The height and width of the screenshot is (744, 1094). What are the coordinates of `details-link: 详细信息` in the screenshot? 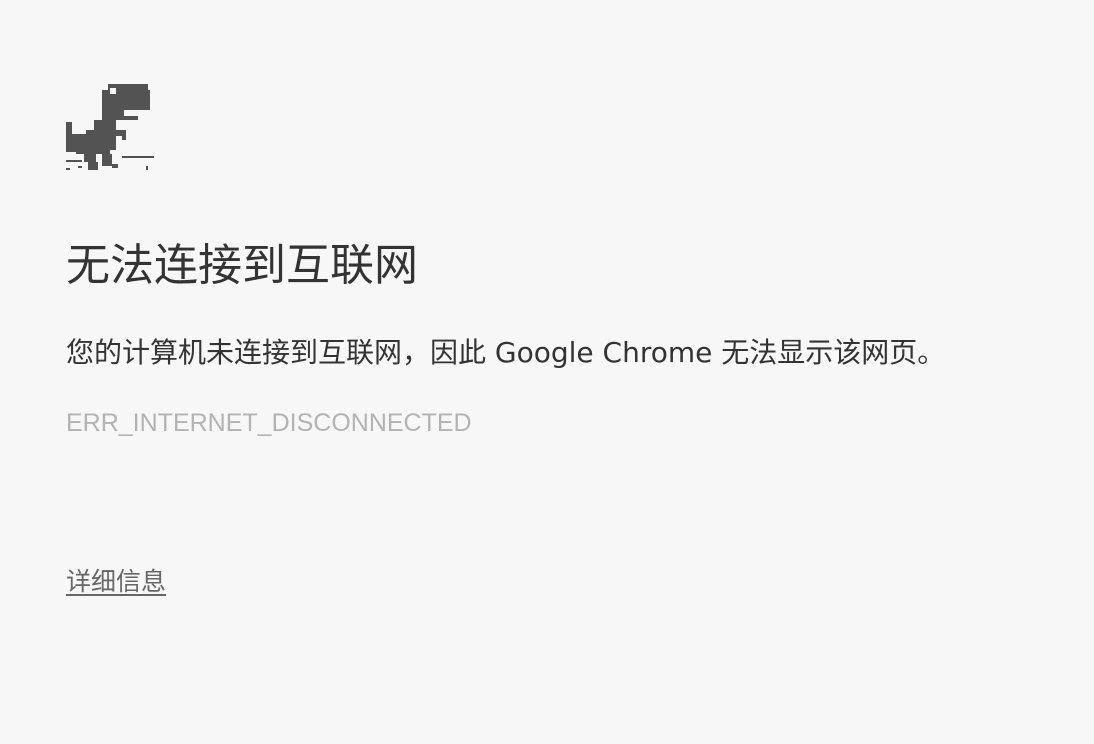 It's located at (116, 582).